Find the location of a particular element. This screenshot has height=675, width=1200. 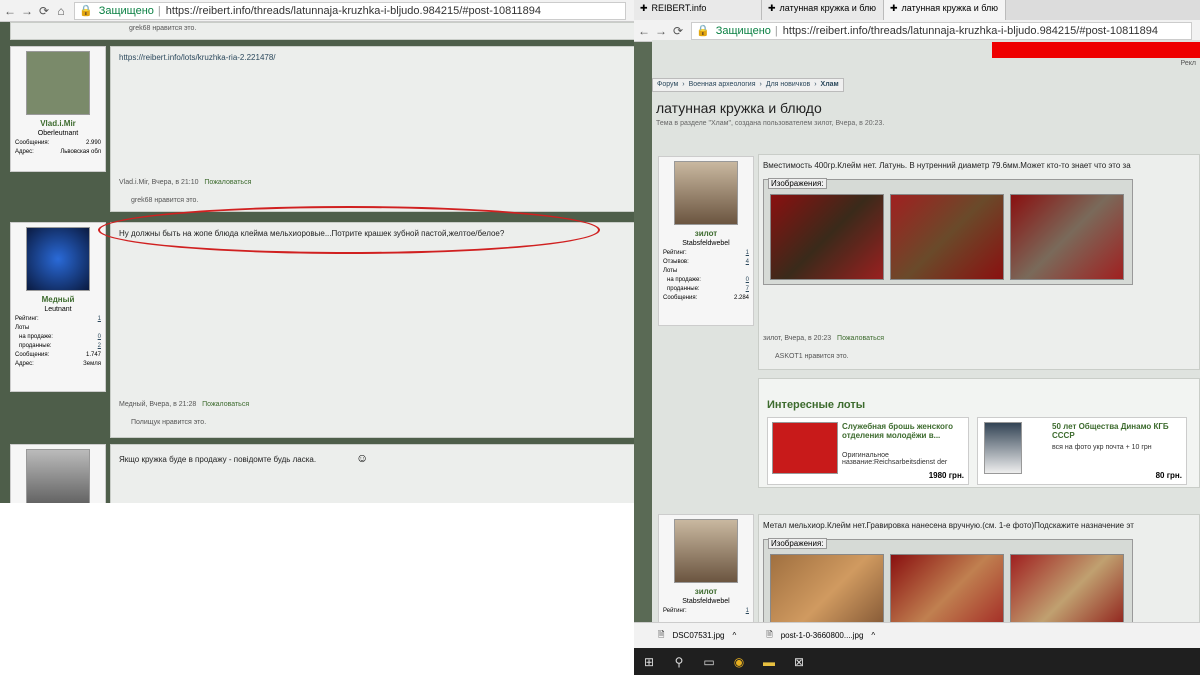

task-view-icon: ▭ is located at coordinates (709, 662).